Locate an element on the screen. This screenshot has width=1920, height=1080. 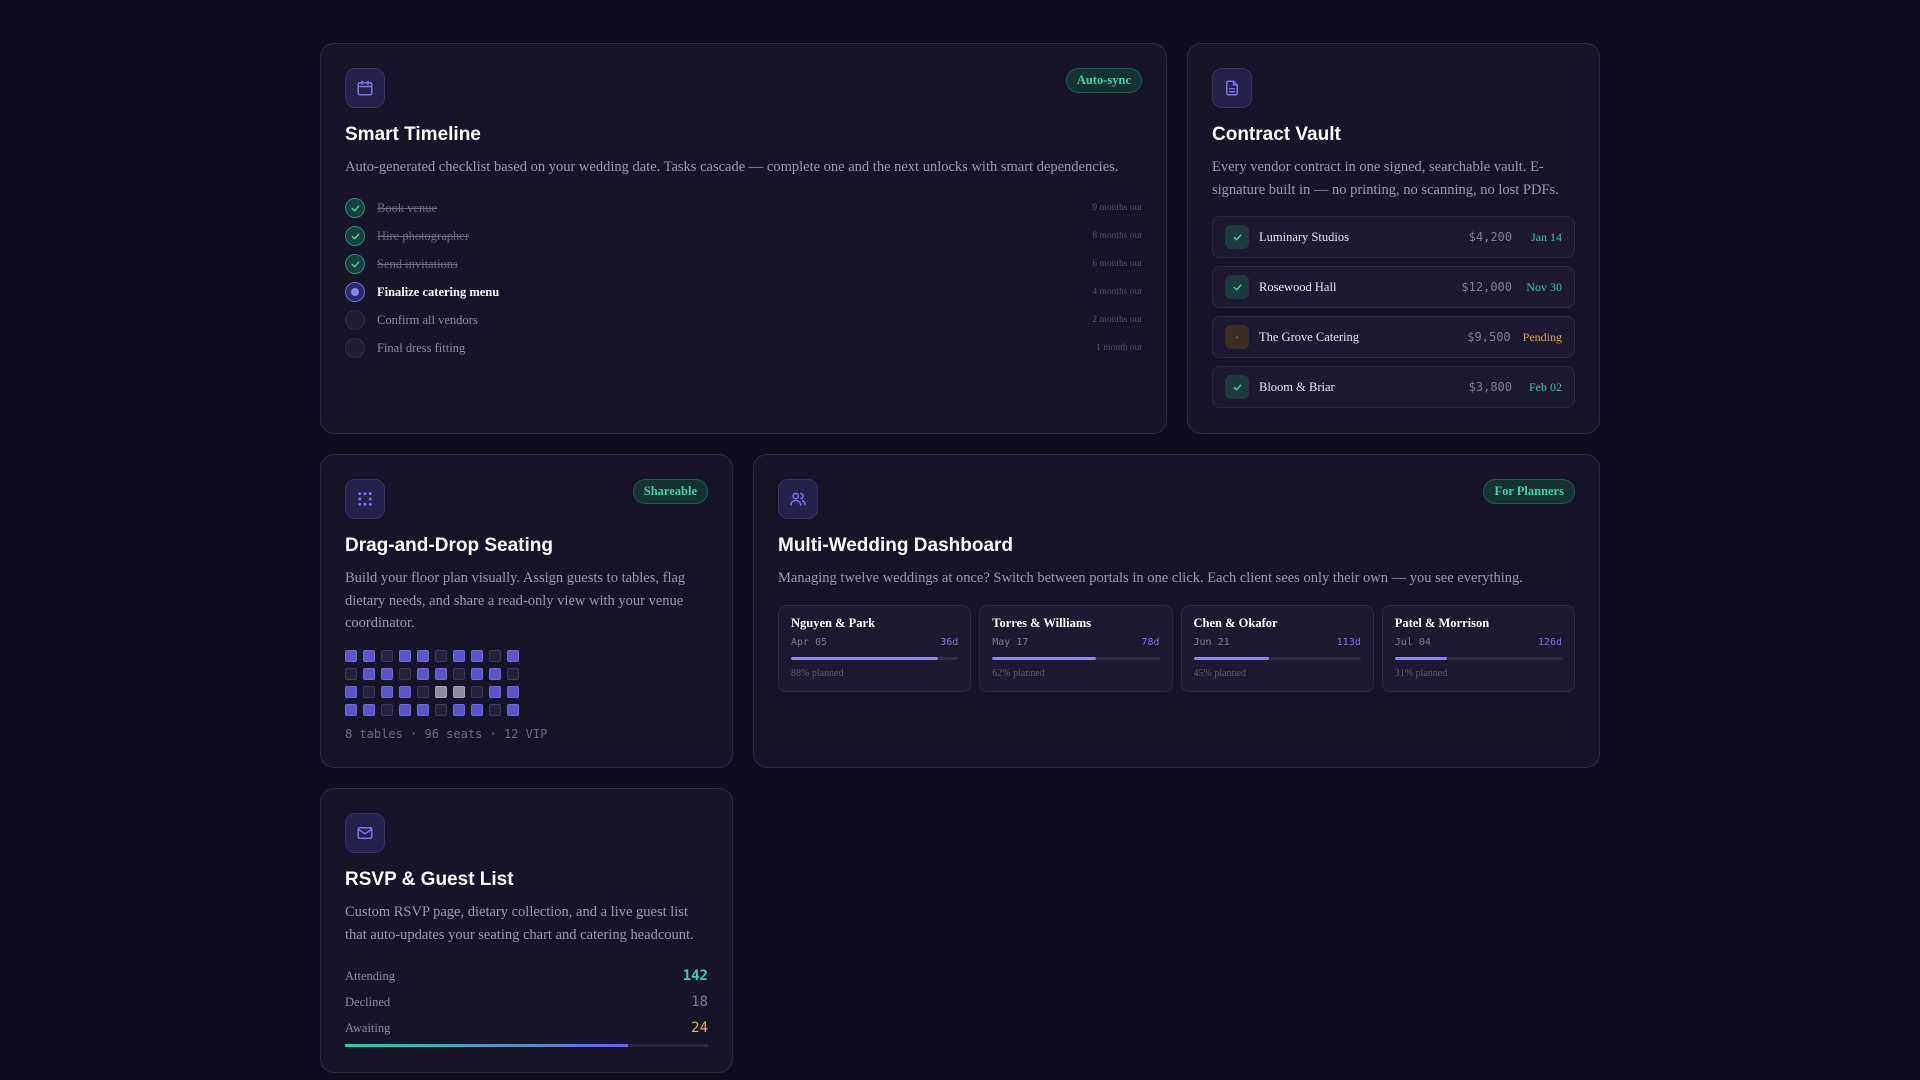
wedding-card: Patel & Morrison Jul 04 126d 31% planned is located at coordinates (1478, 648).